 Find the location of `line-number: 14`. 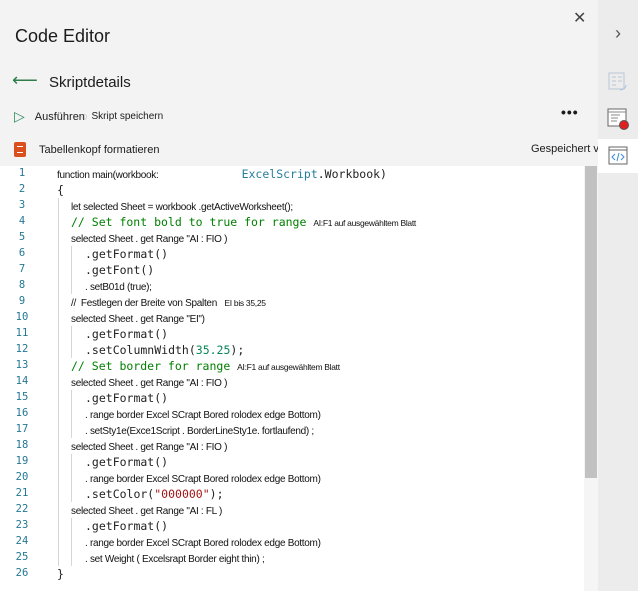

line-number: 14 is located at coordinates (22, 381).